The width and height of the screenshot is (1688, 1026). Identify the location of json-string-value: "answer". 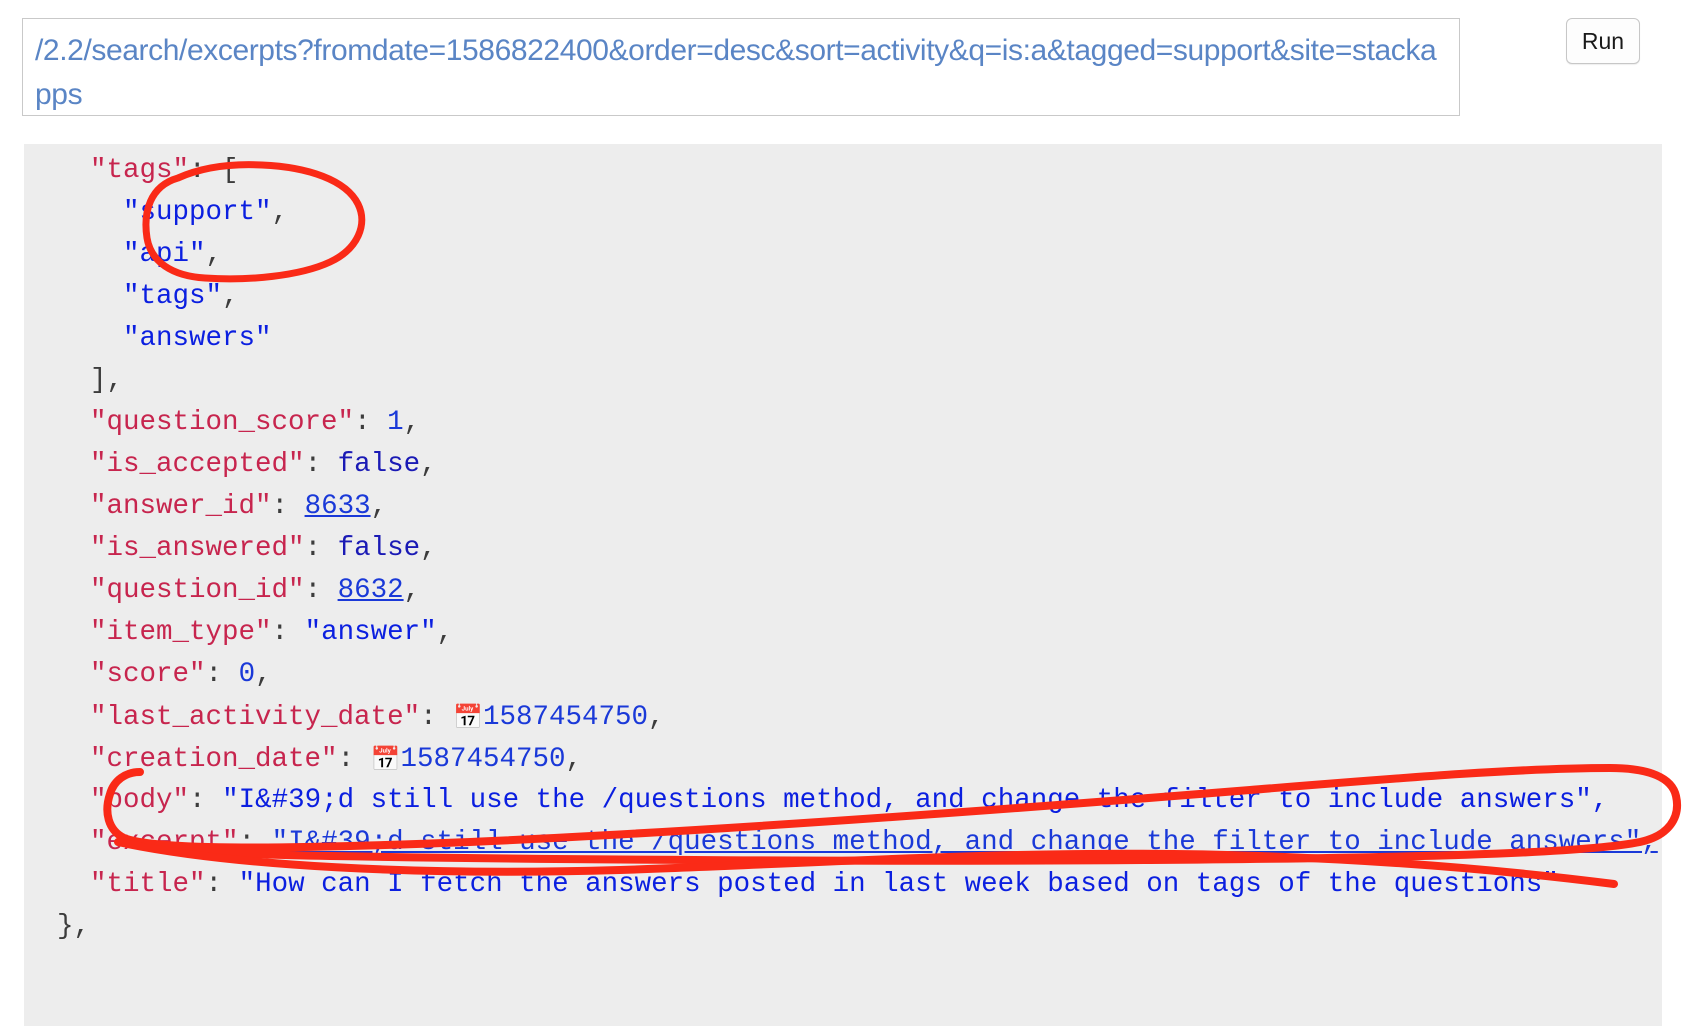
(370, 632).